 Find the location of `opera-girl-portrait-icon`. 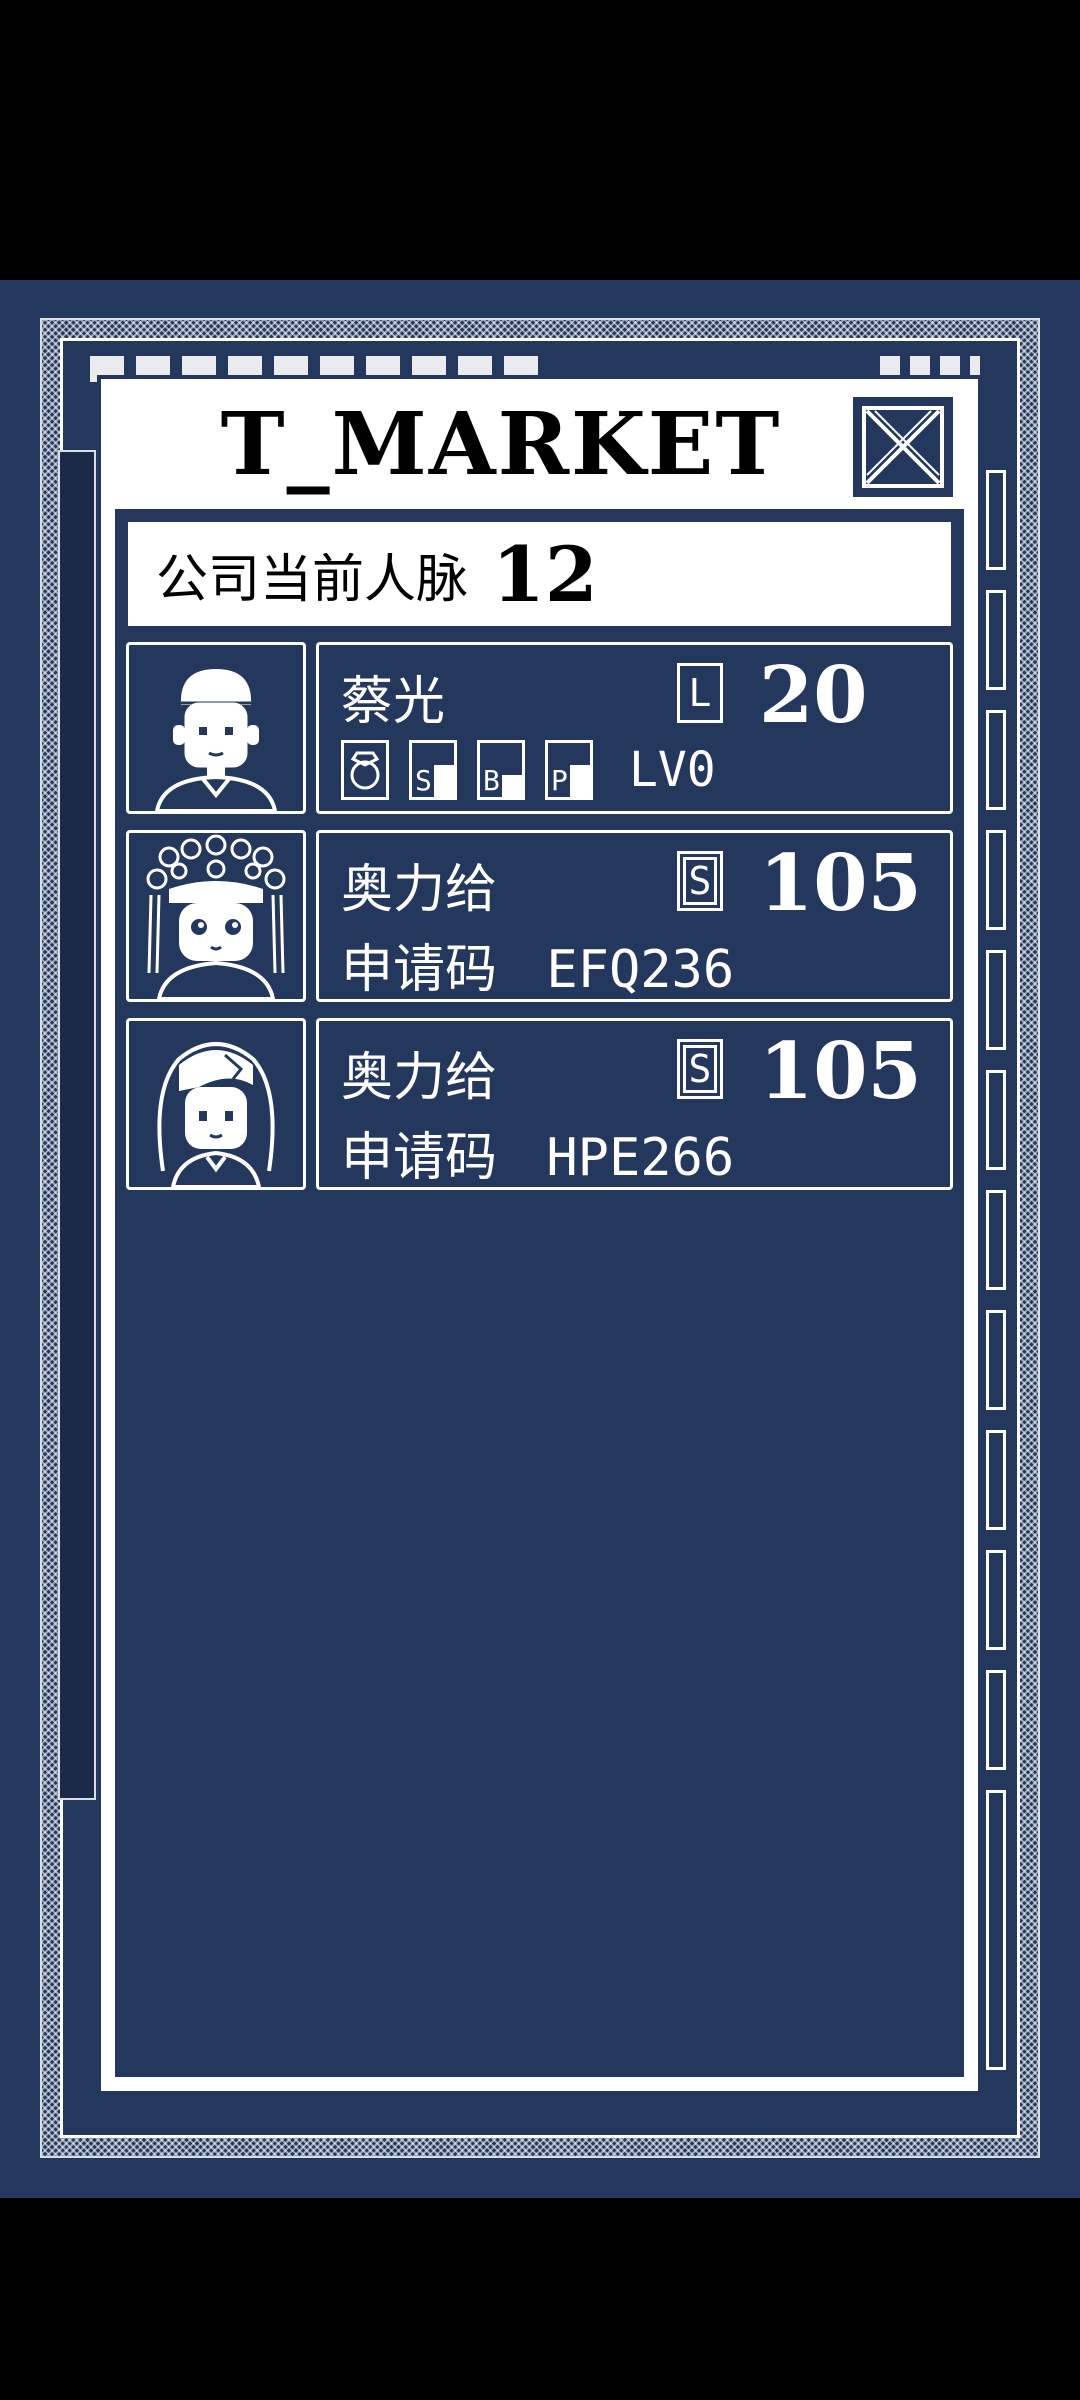

opera-girl-portrait-icon is located at coordinates (216, 916).